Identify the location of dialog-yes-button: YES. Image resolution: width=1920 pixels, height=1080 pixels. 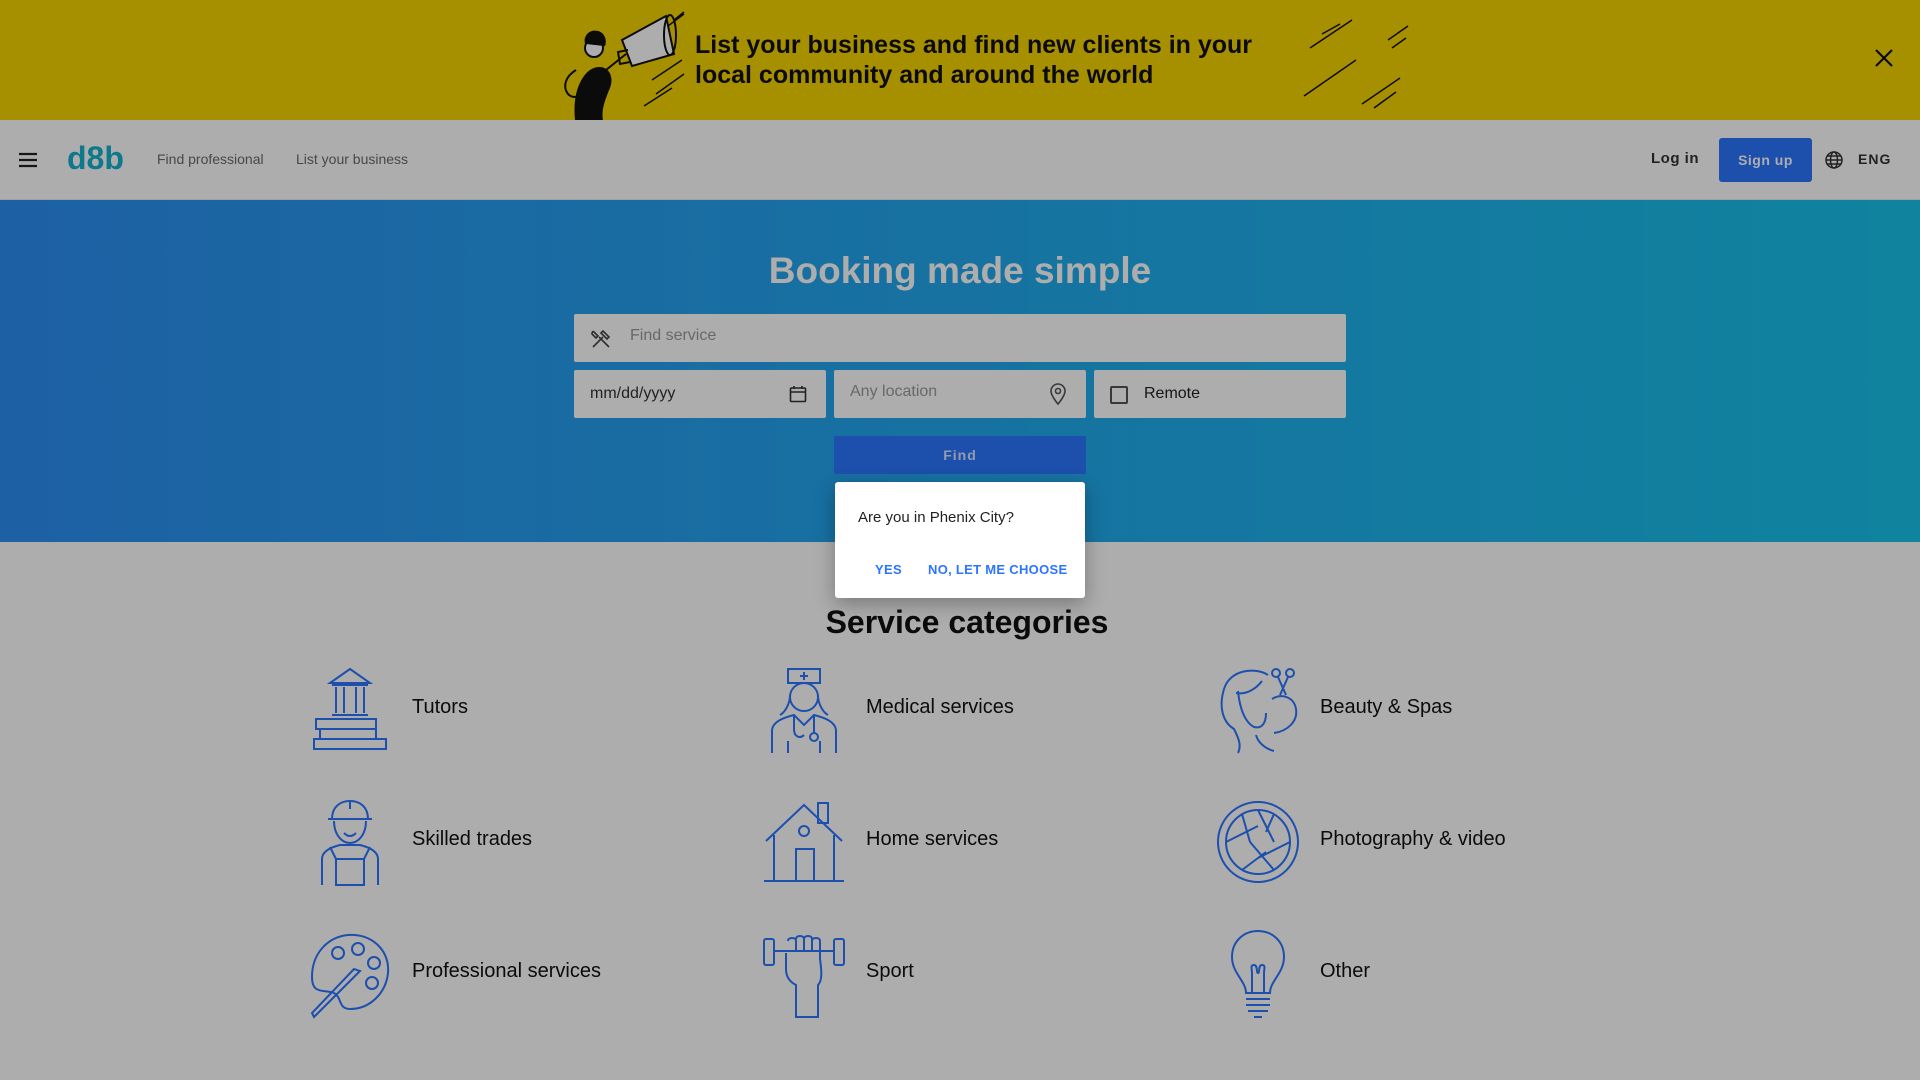
(888, 569).